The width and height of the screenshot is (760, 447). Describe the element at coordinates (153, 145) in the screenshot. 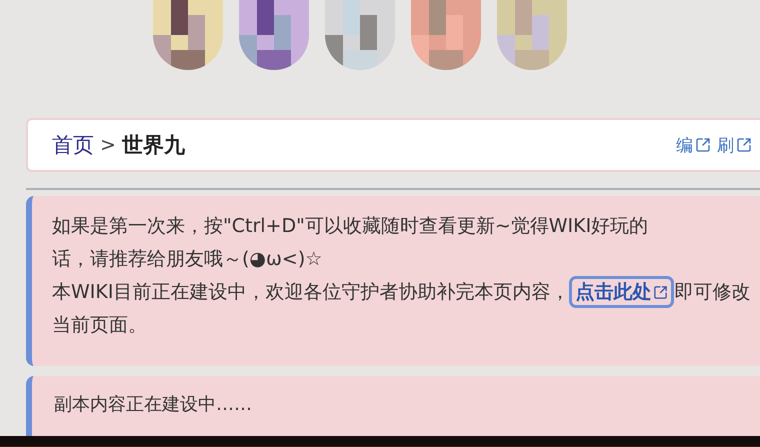

I see `page-title: 世界九` at that location.